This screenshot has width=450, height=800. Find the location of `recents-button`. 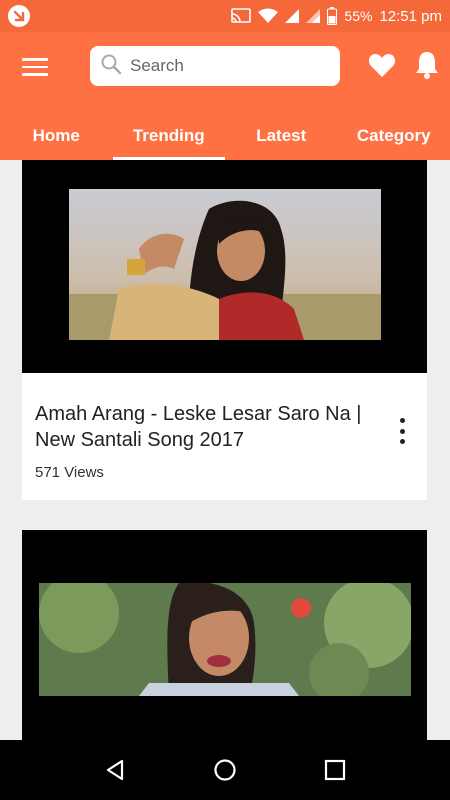

recents-button is located at coordinates (335, 770).